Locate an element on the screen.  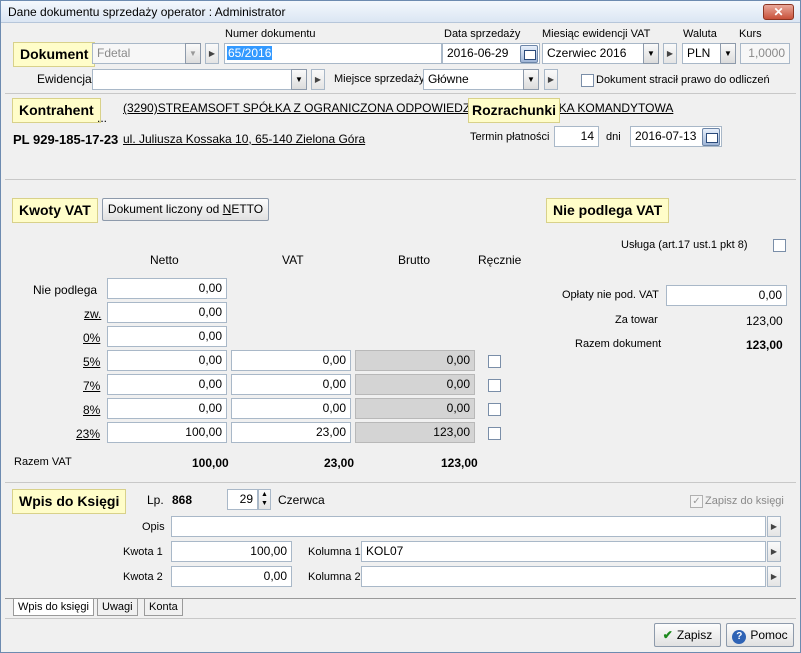
ewidencja-arrow-icon: ▶ is located at coordinates (318, 79).